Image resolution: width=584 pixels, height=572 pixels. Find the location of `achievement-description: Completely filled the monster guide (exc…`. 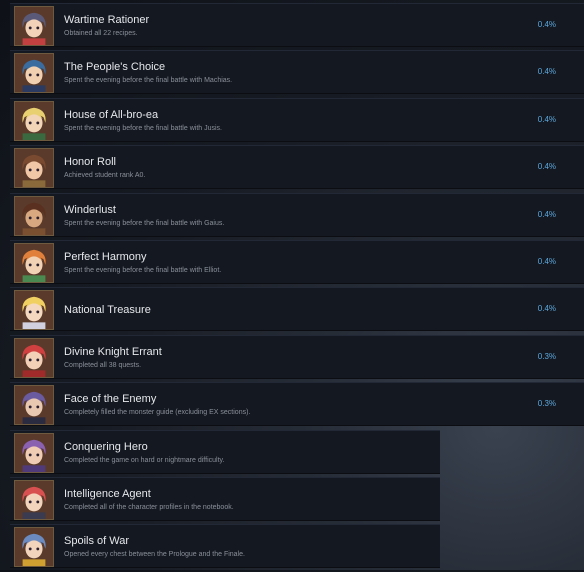

achievement-description: Completely filled the monster guide (exc… is located at coordinates (157, 413).